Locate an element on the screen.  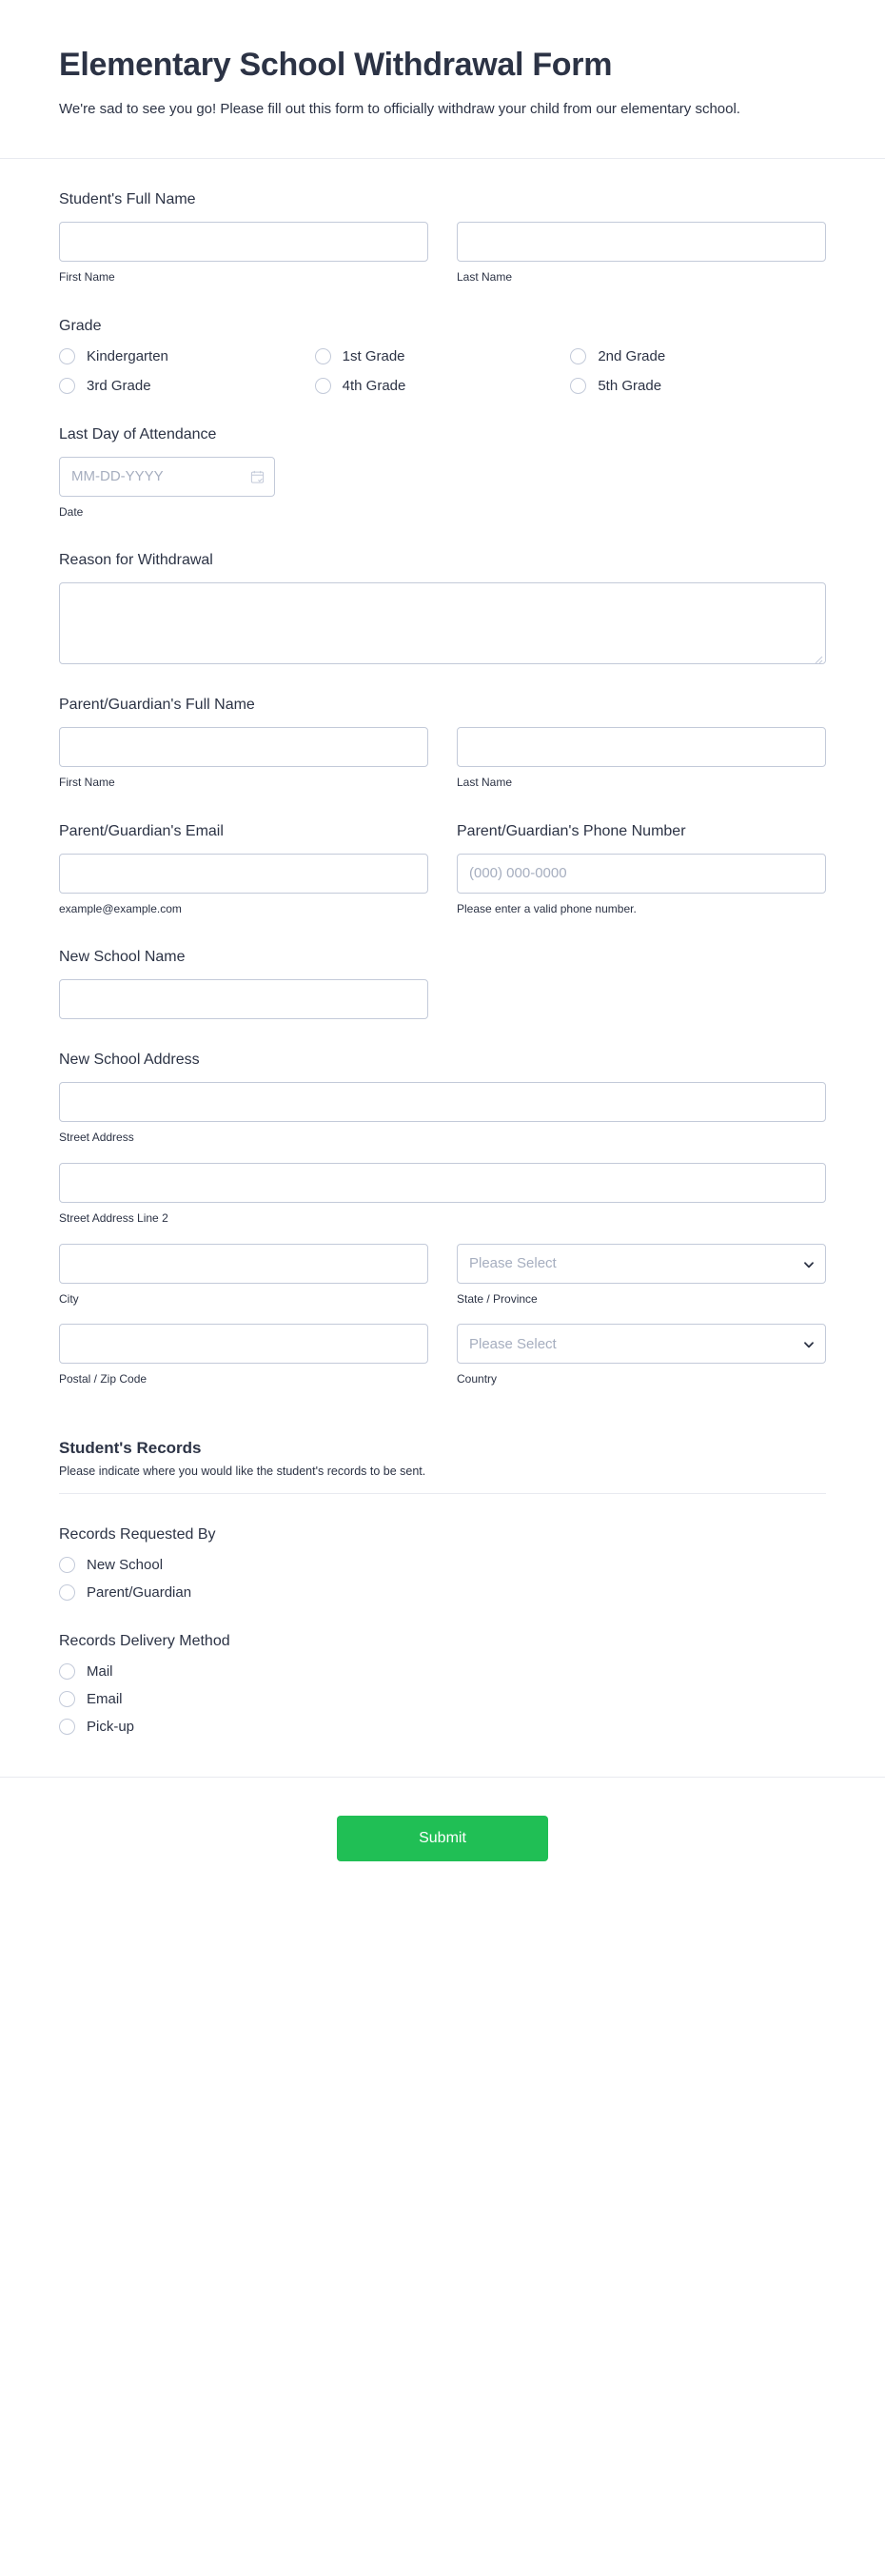
street-address-group: Street Address is located at coordinates (443, 1114).